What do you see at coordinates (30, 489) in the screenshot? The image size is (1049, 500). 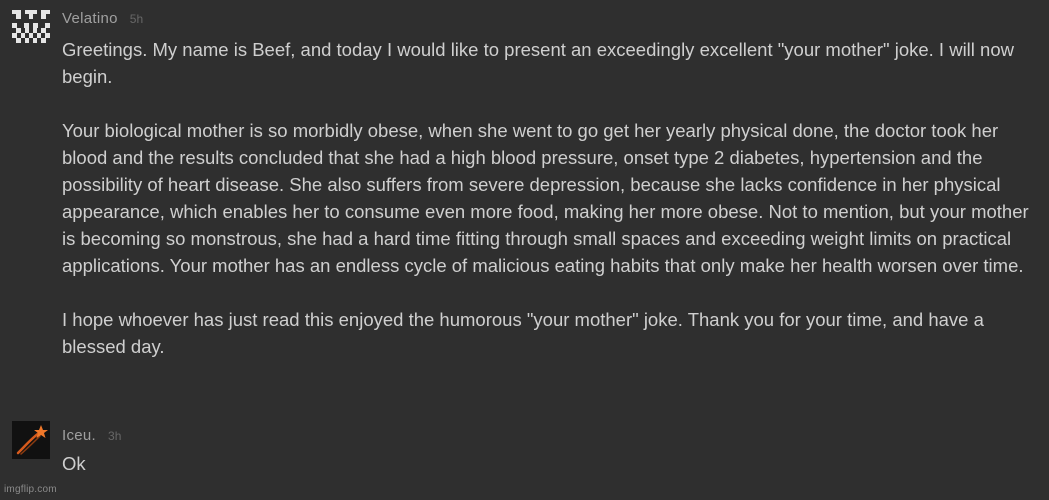 I see `imgflip-watermark: imgflip.com` at bounding box center [30, 489].